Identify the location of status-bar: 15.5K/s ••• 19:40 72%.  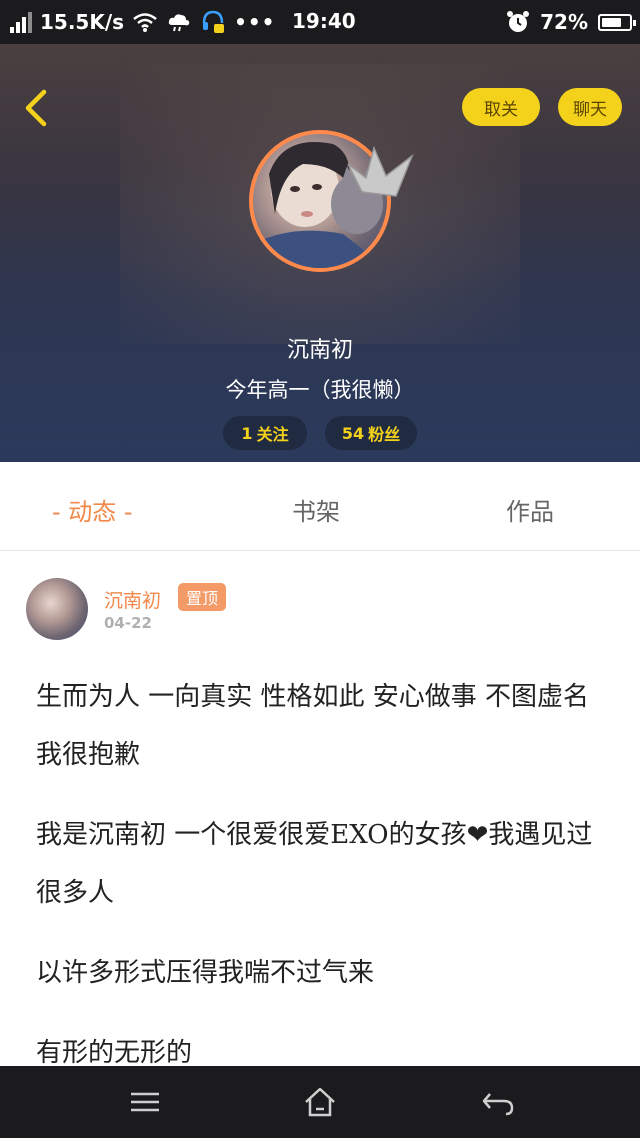
(320, 22).